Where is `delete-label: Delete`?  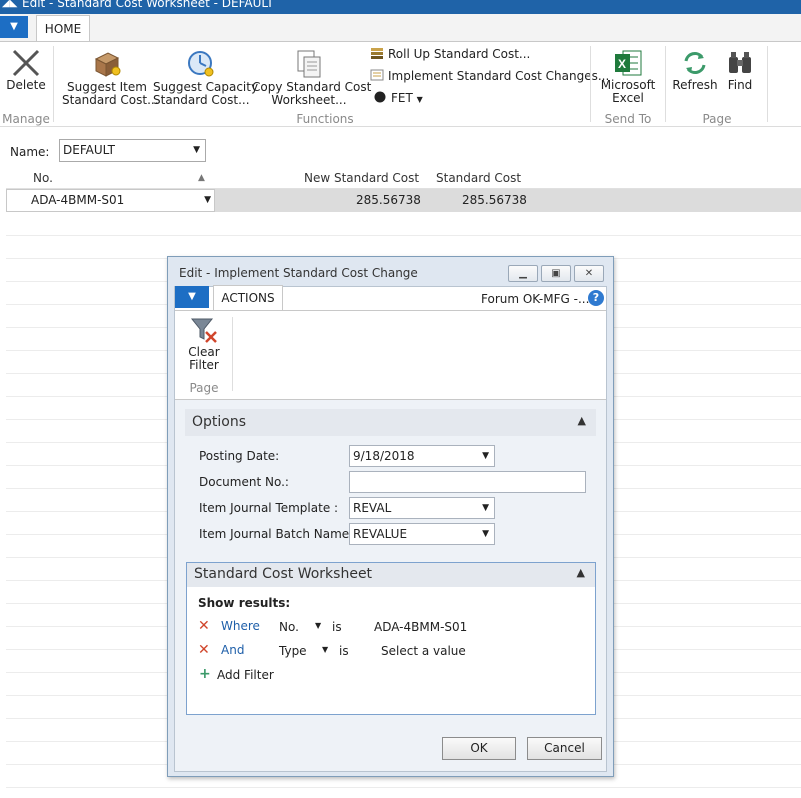 delete-label: Delete is located at coordinates (26, 85).